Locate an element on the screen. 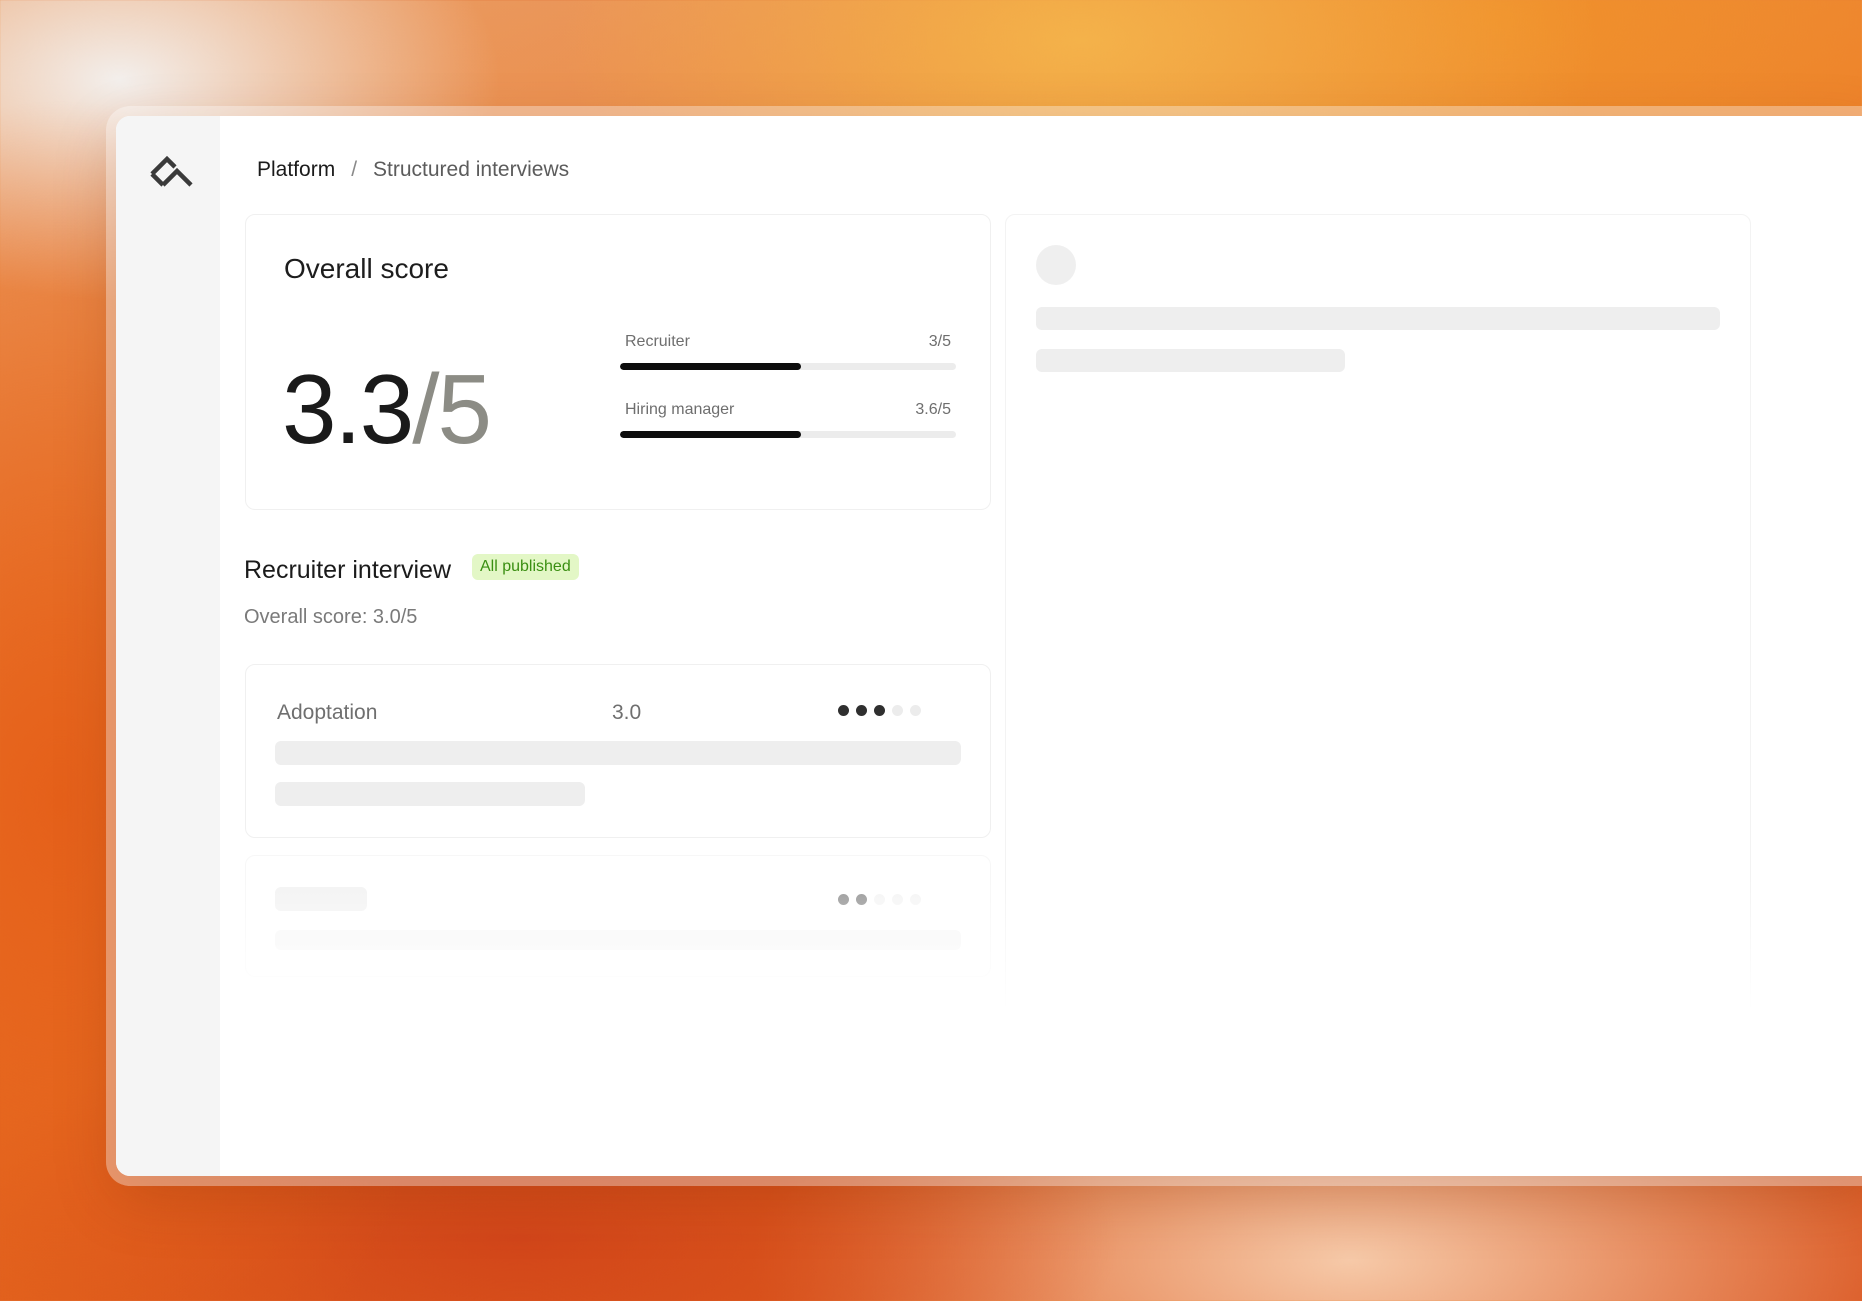 The height and width of the screenshot is (1301, 1862). rating-dots is located at coordinates (879, 710).